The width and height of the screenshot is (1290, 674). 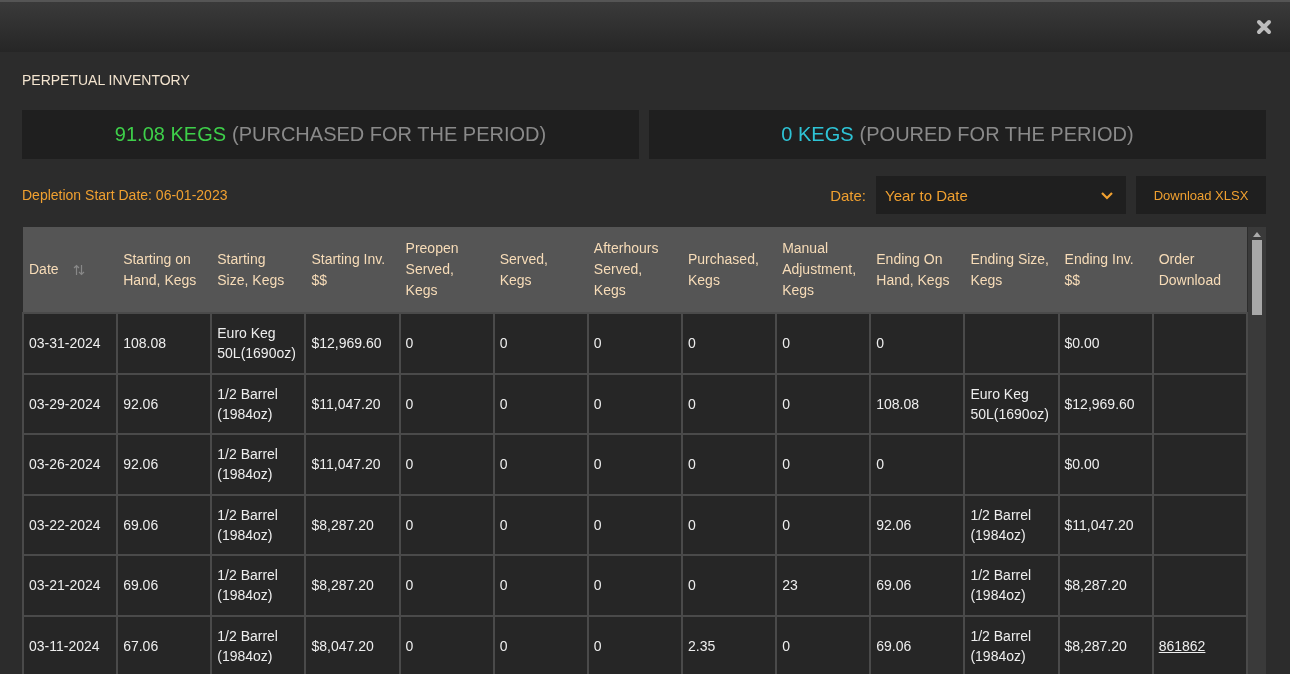 What do you see at coordinates (342, 645) in the screenshot?
I see `table-cell: $8,047.20` at bounding box center [342, 645].